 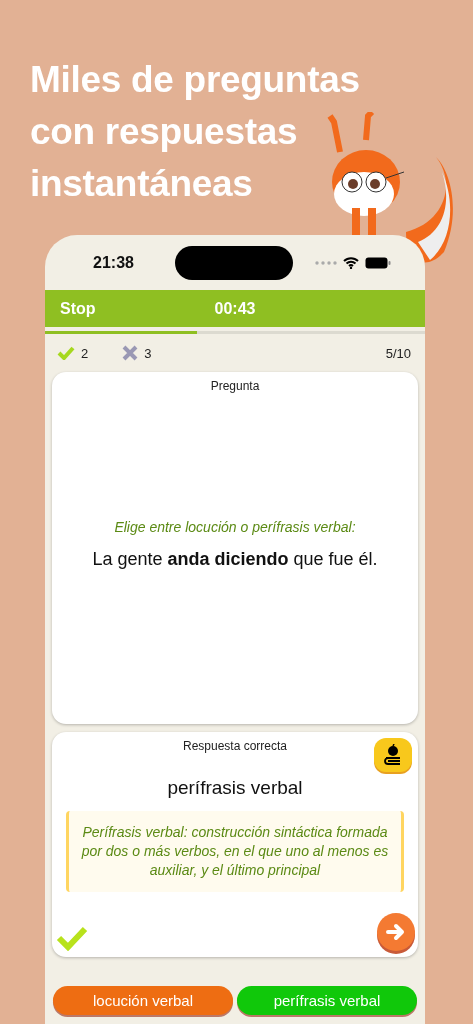 I want to click on signal-icon, so click(x=326, y=262).